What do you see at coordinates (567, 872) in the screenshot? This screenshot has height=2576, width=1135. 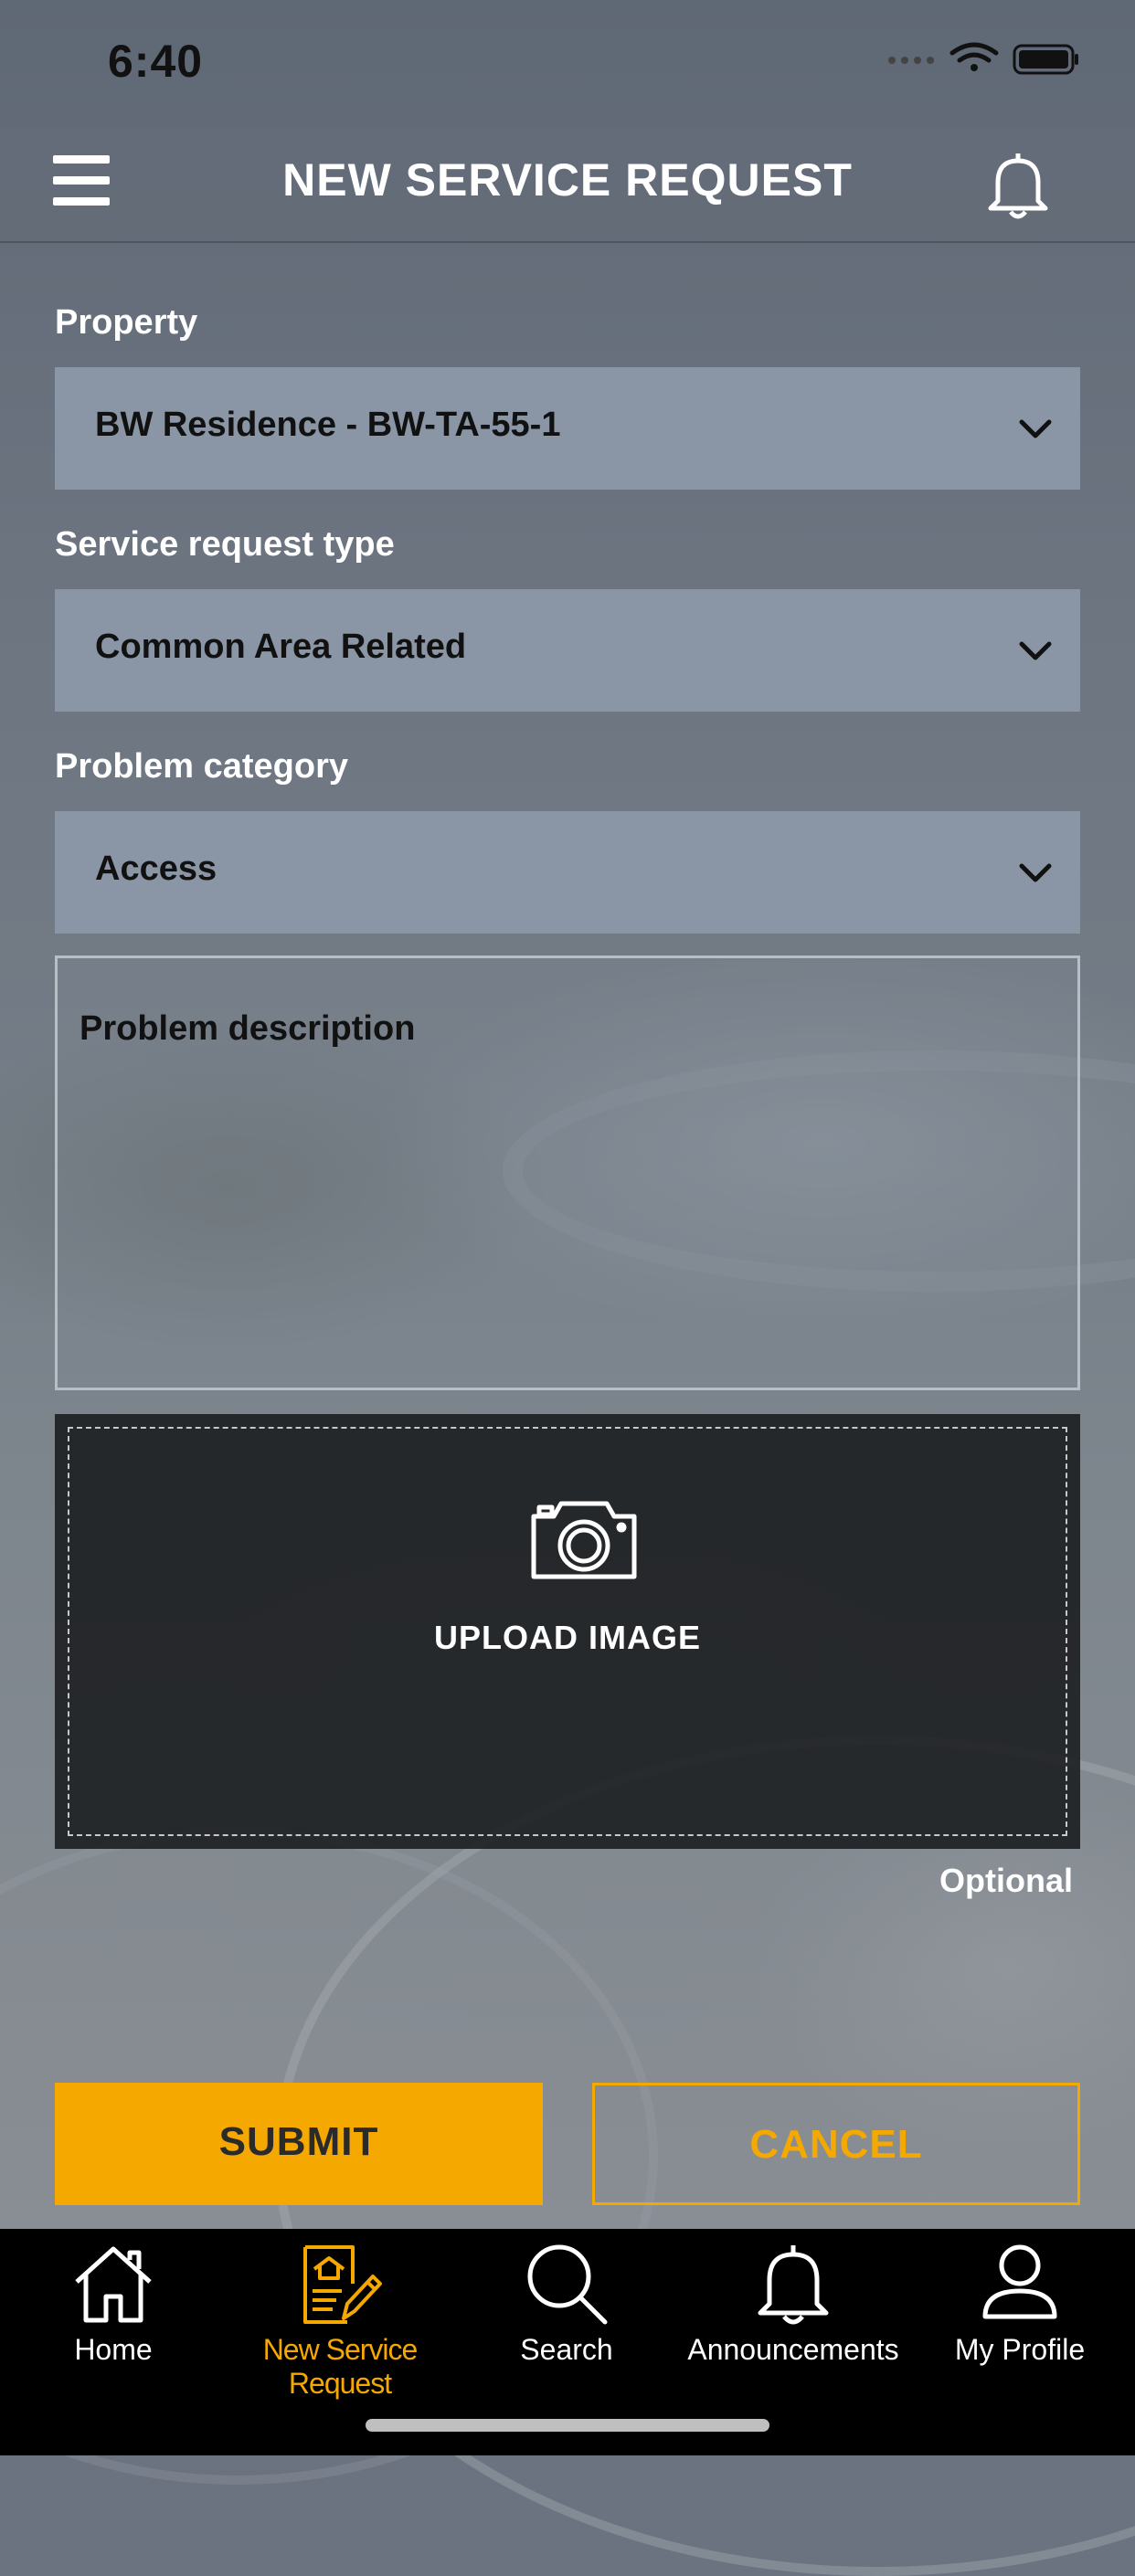 I see `problem-category-select: Access` at bounding box center [567, 872].